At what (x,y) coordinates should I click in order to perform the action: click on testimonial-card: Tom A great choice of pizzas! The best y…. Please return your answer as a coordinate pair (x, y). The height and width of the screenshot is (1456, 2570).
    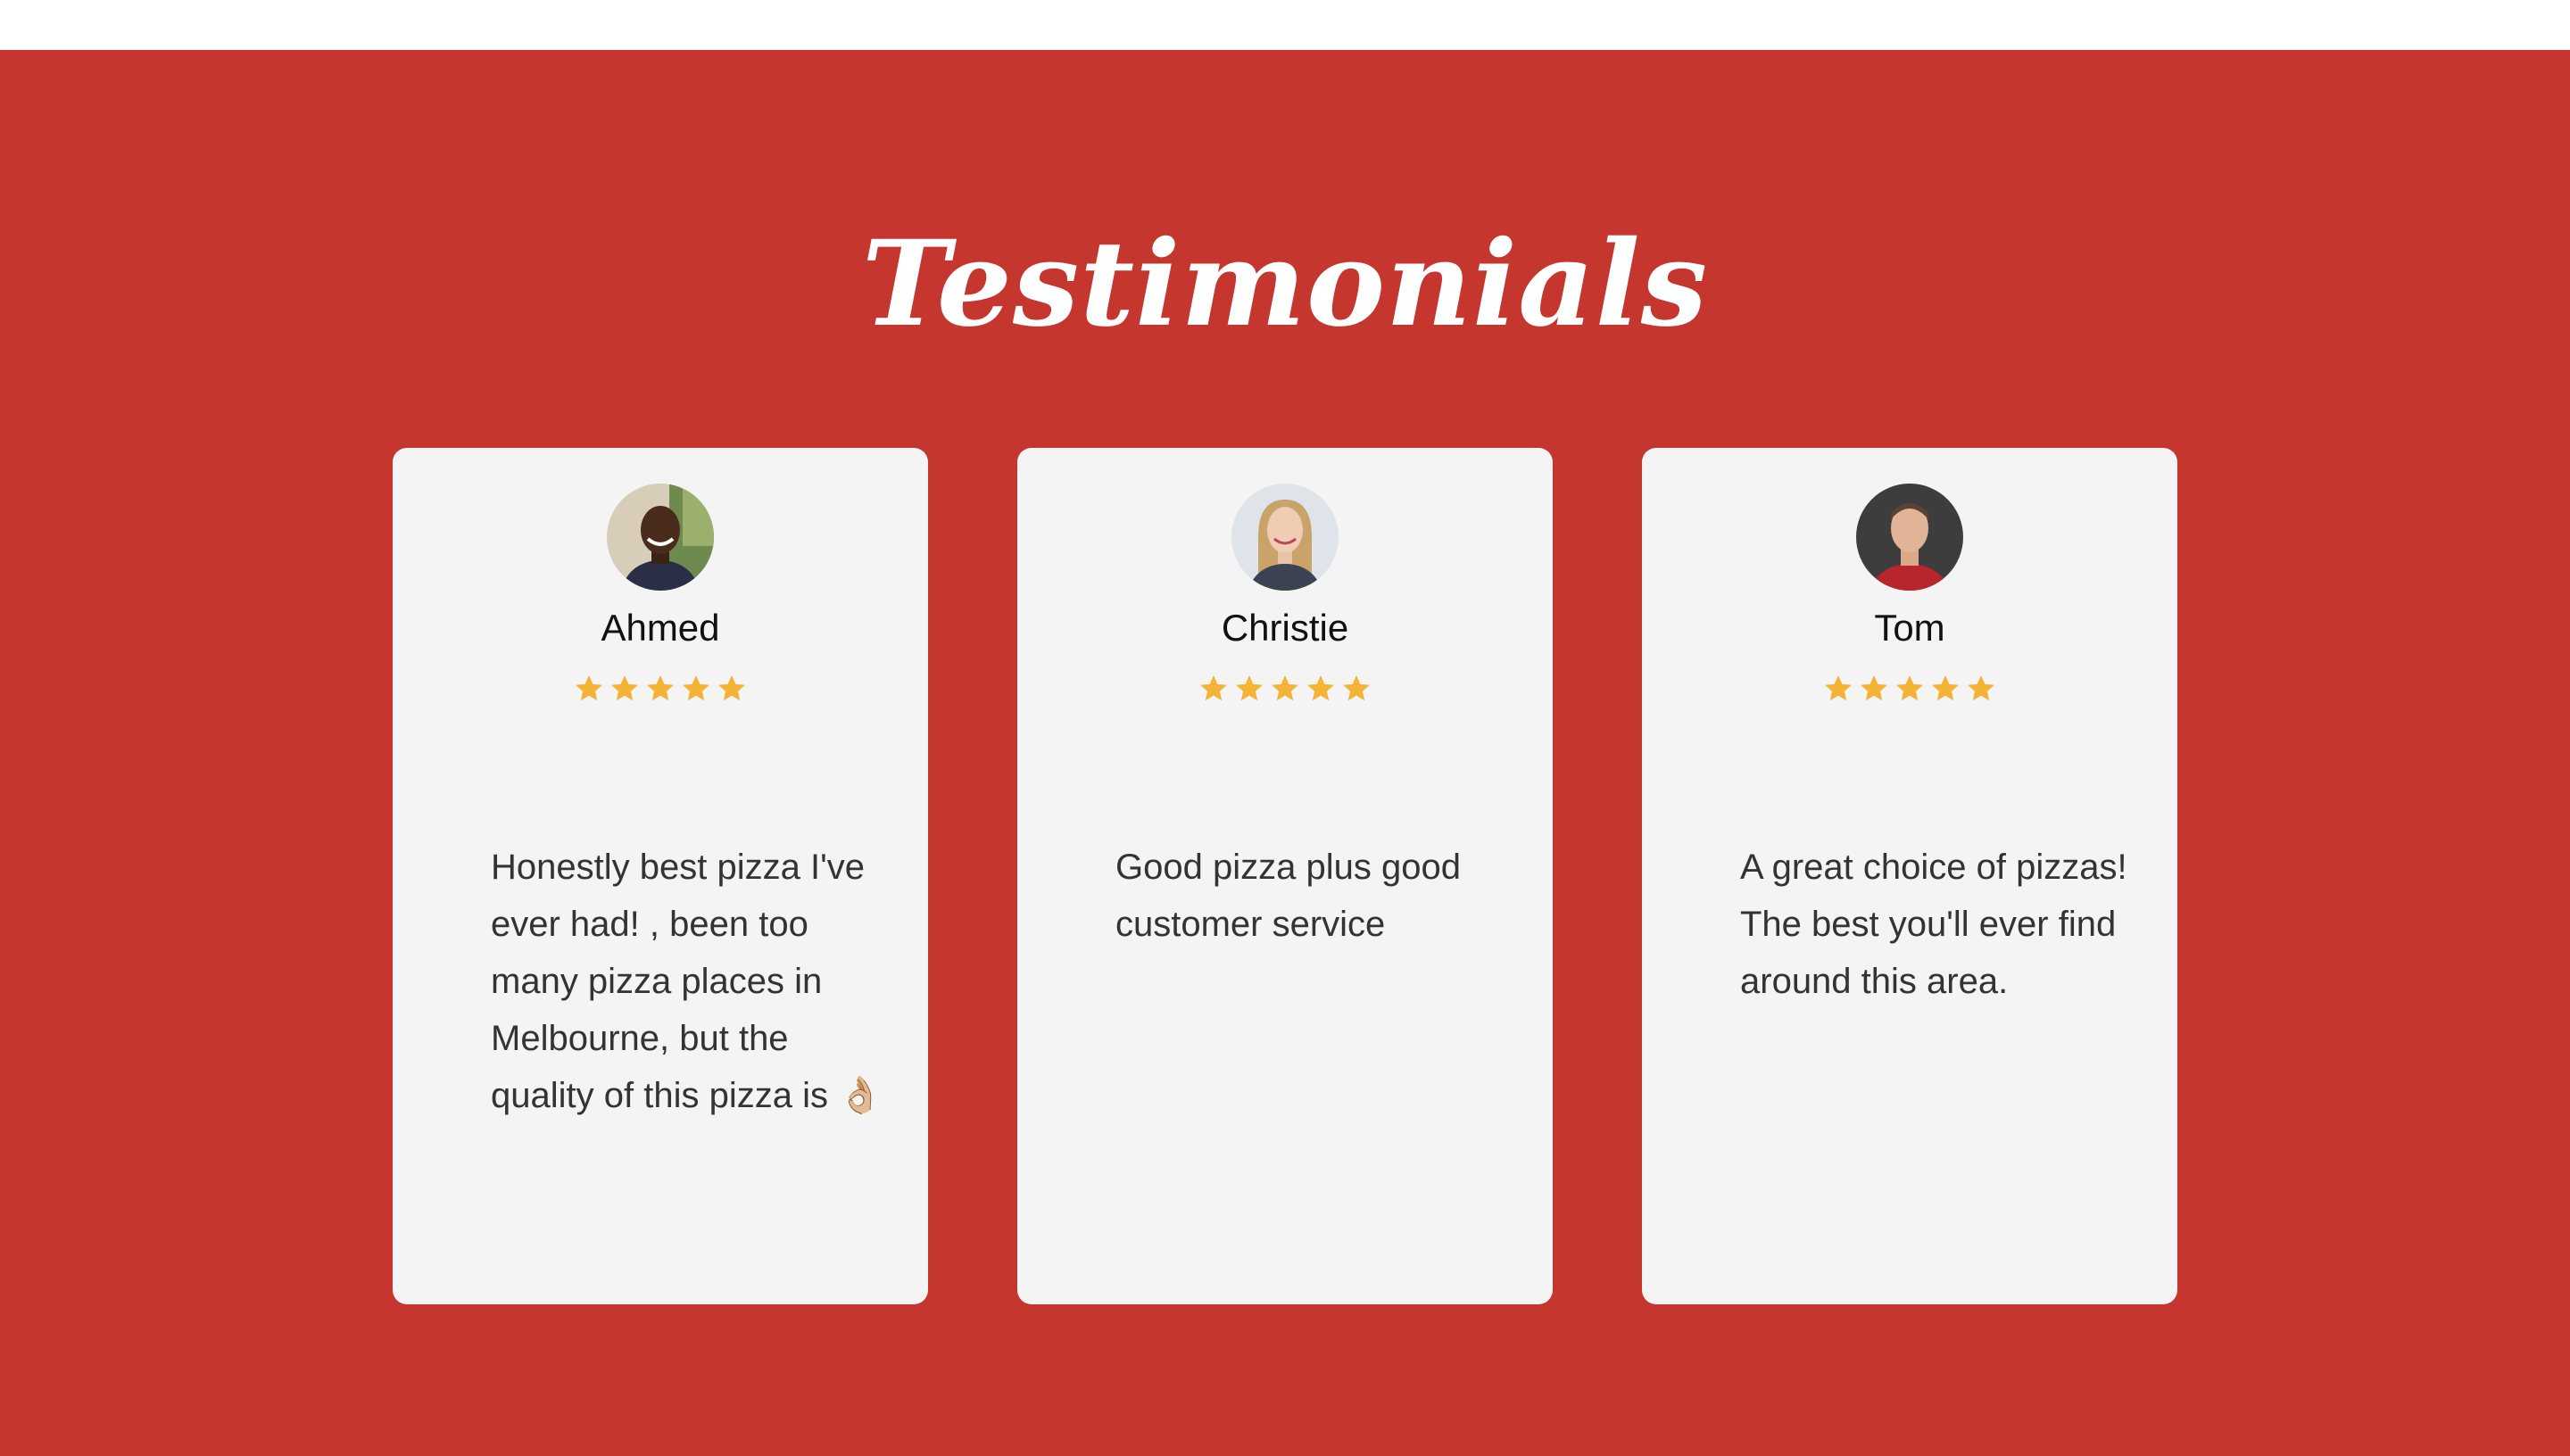
    Looking at the image, I should click on (1909, 876).